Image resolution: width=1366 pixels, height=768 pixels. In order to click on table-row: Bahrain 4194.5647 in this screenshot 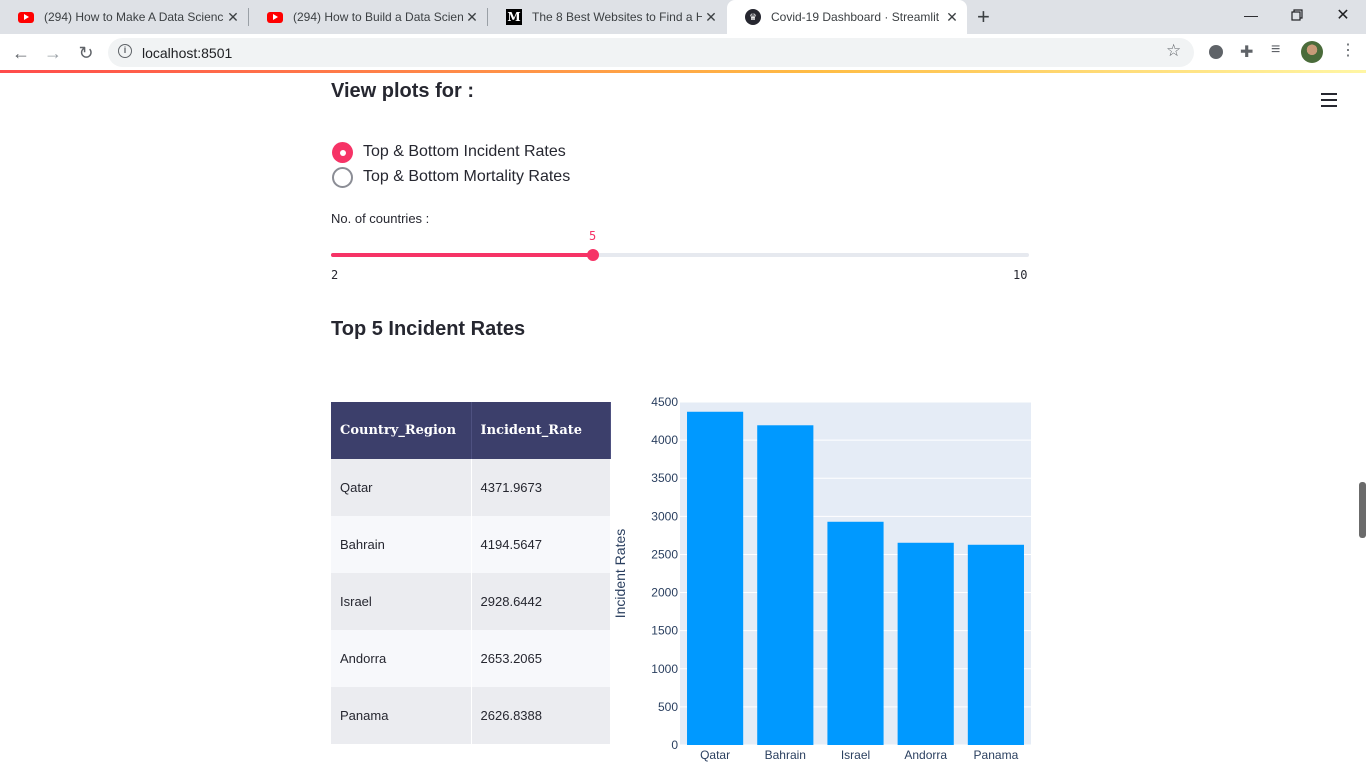, I will do `click(471, 544)`.